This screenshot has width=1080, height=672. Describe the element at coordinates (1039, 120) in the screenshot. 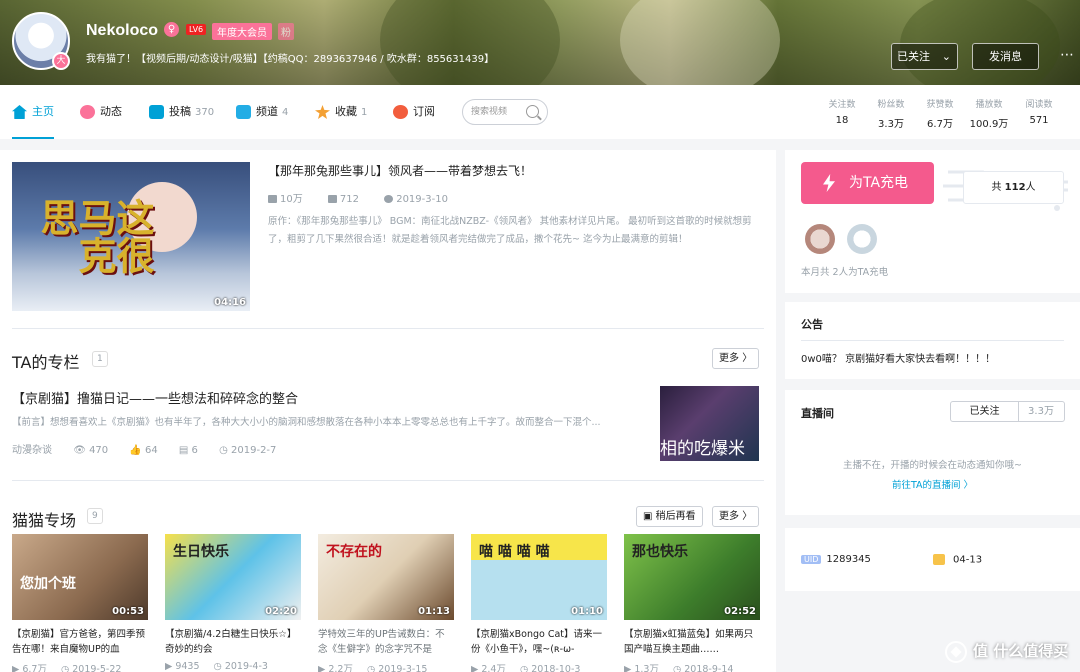

I see `stat-reads-value: 571` at that location.